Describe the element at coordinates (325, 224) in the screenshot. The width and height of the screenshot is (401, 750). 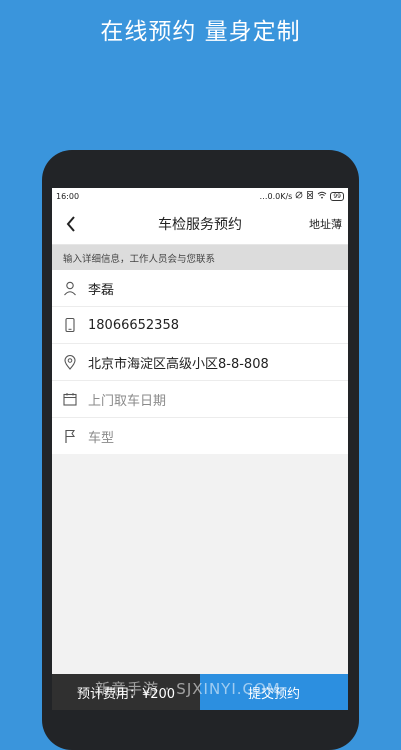
I see `address-book-button: 地址薄` at that location.